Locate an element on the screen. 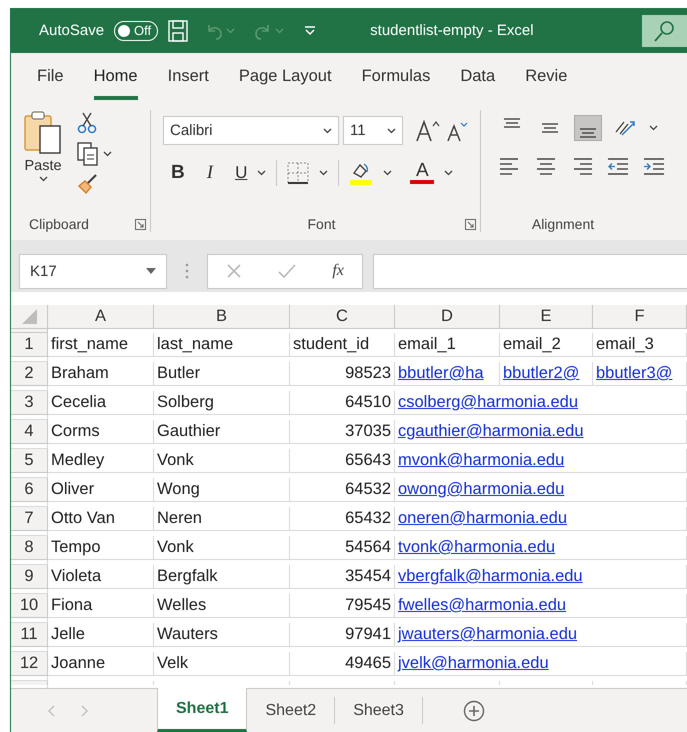  decrease-indent-icon is located at coordinates (618, 166).